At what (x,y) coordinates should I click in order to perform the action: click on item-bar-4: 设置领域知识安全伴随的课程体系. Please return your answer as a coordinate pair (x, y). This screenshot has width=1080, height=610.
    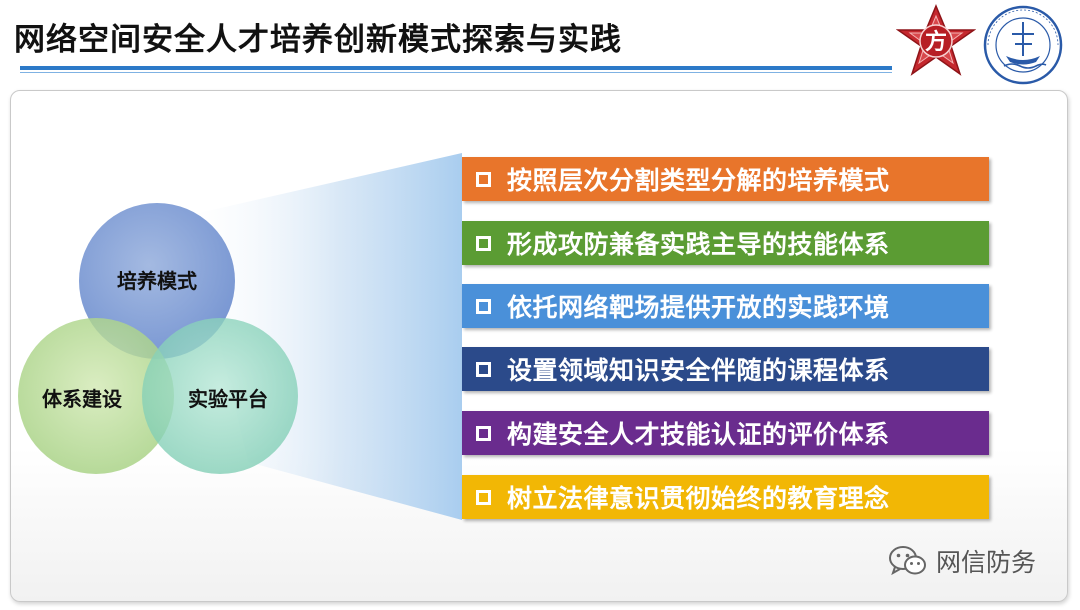
    Looking at the image, I should click on (725, 369).